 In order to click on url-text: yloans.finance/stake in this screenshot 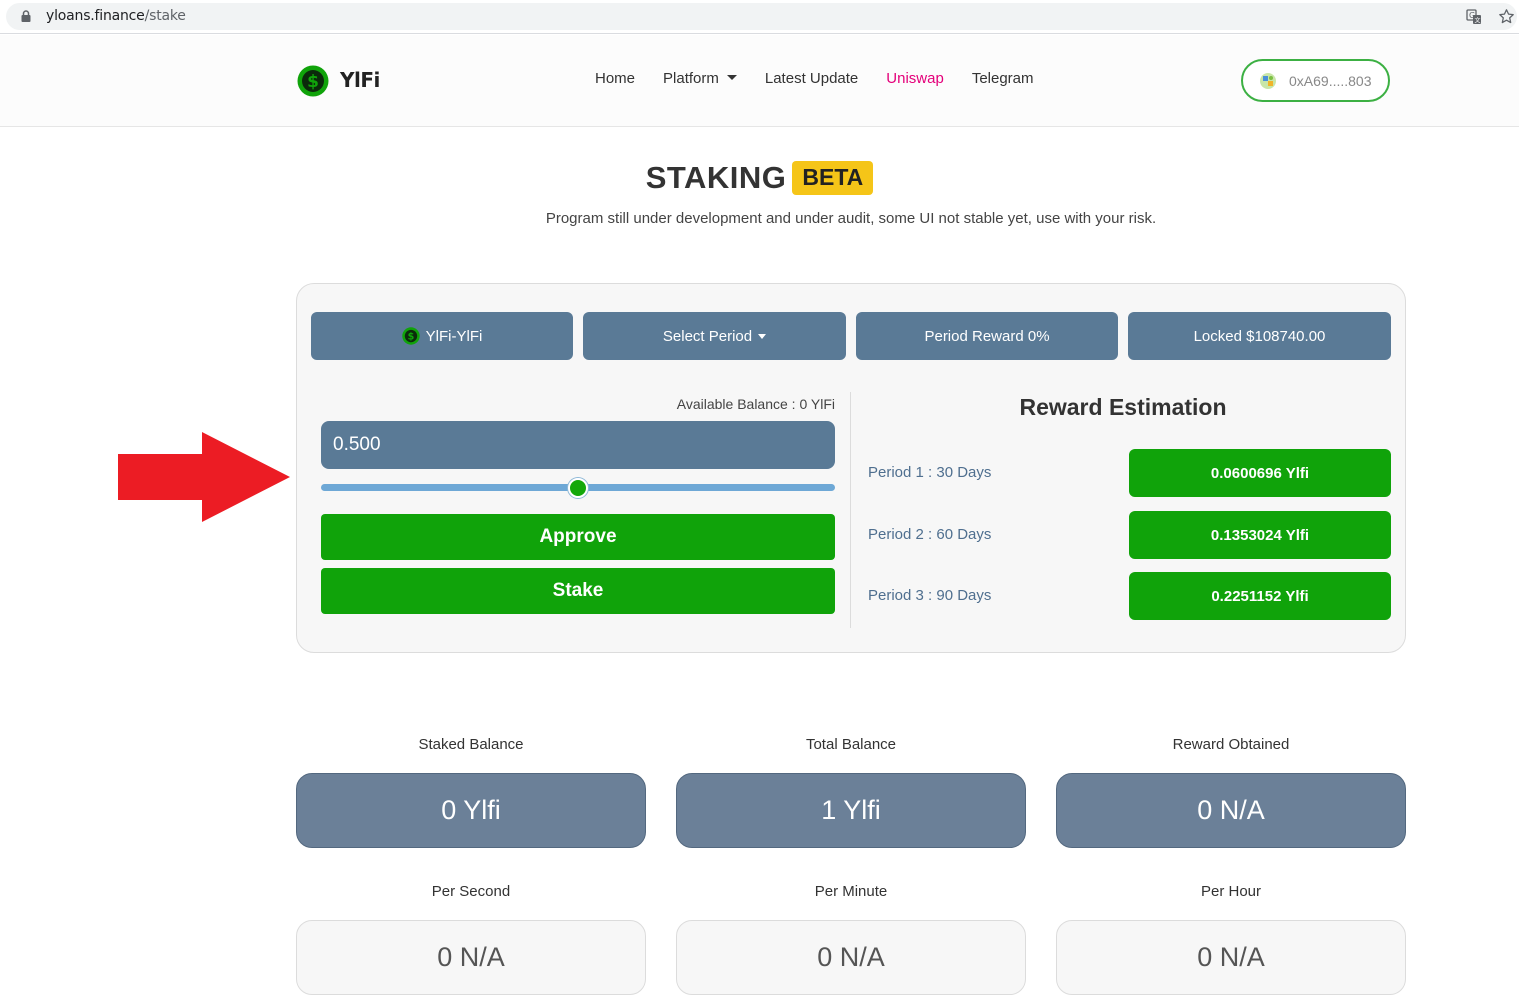, I will do `click(116, 16)`.